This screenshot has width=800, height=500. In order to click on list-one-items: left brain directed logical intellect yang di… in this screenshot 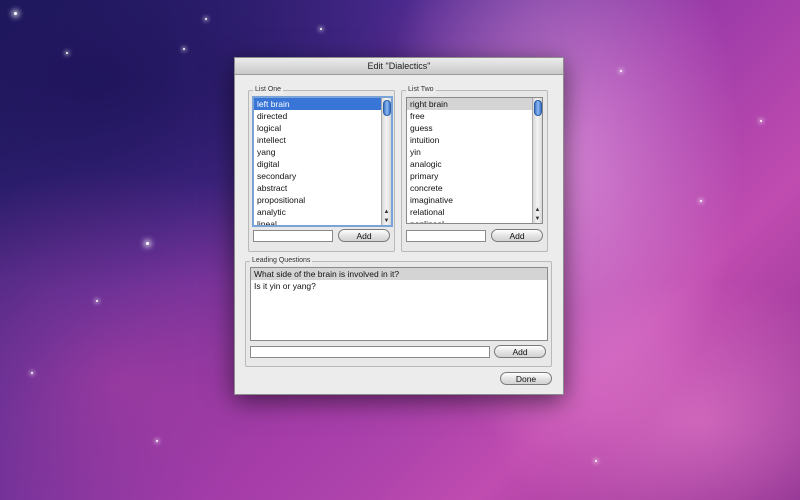, I will do `click(322, 161)`.